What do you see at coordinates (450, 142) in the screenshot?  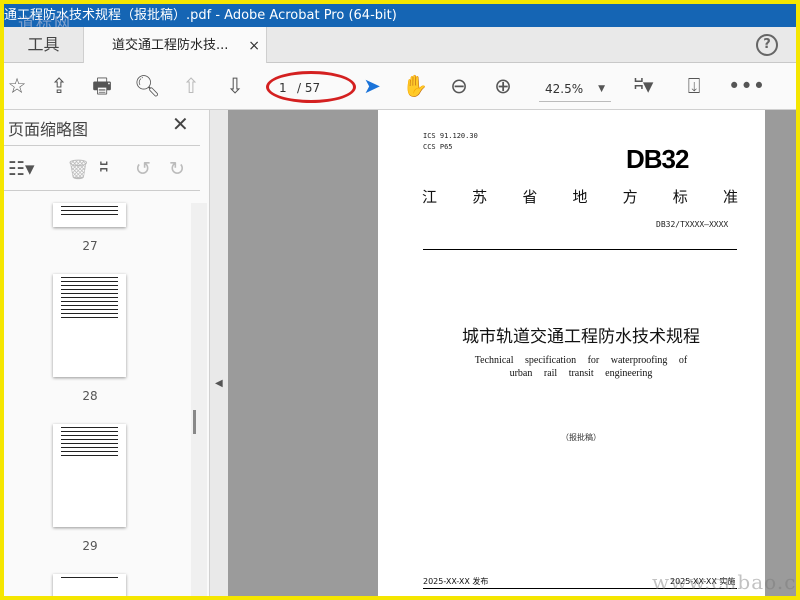 I see `ics-code: ICS 91.120.30 CCS P65` at bounding box center [450, 142].